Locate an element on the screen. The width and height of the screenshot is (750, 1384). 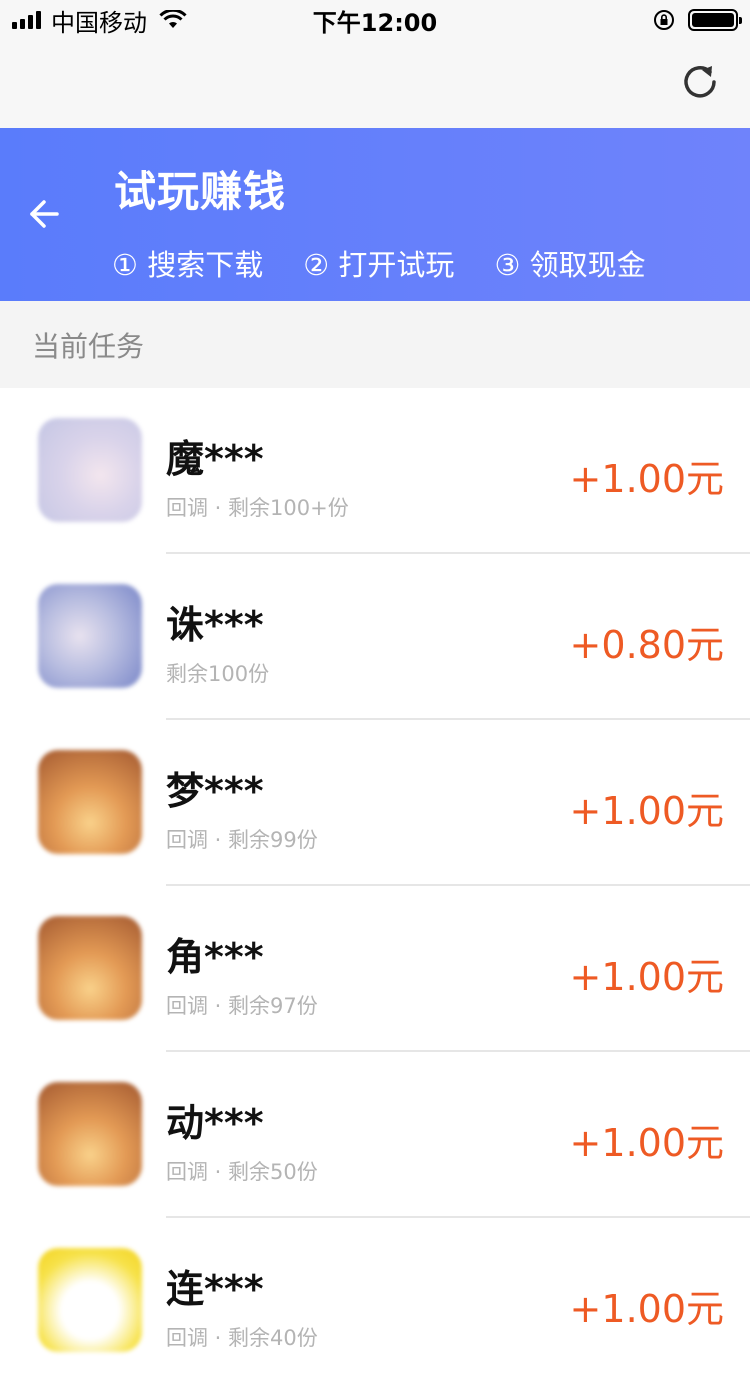
task-reward: +0.80元 is located at coordinates (646, 645).